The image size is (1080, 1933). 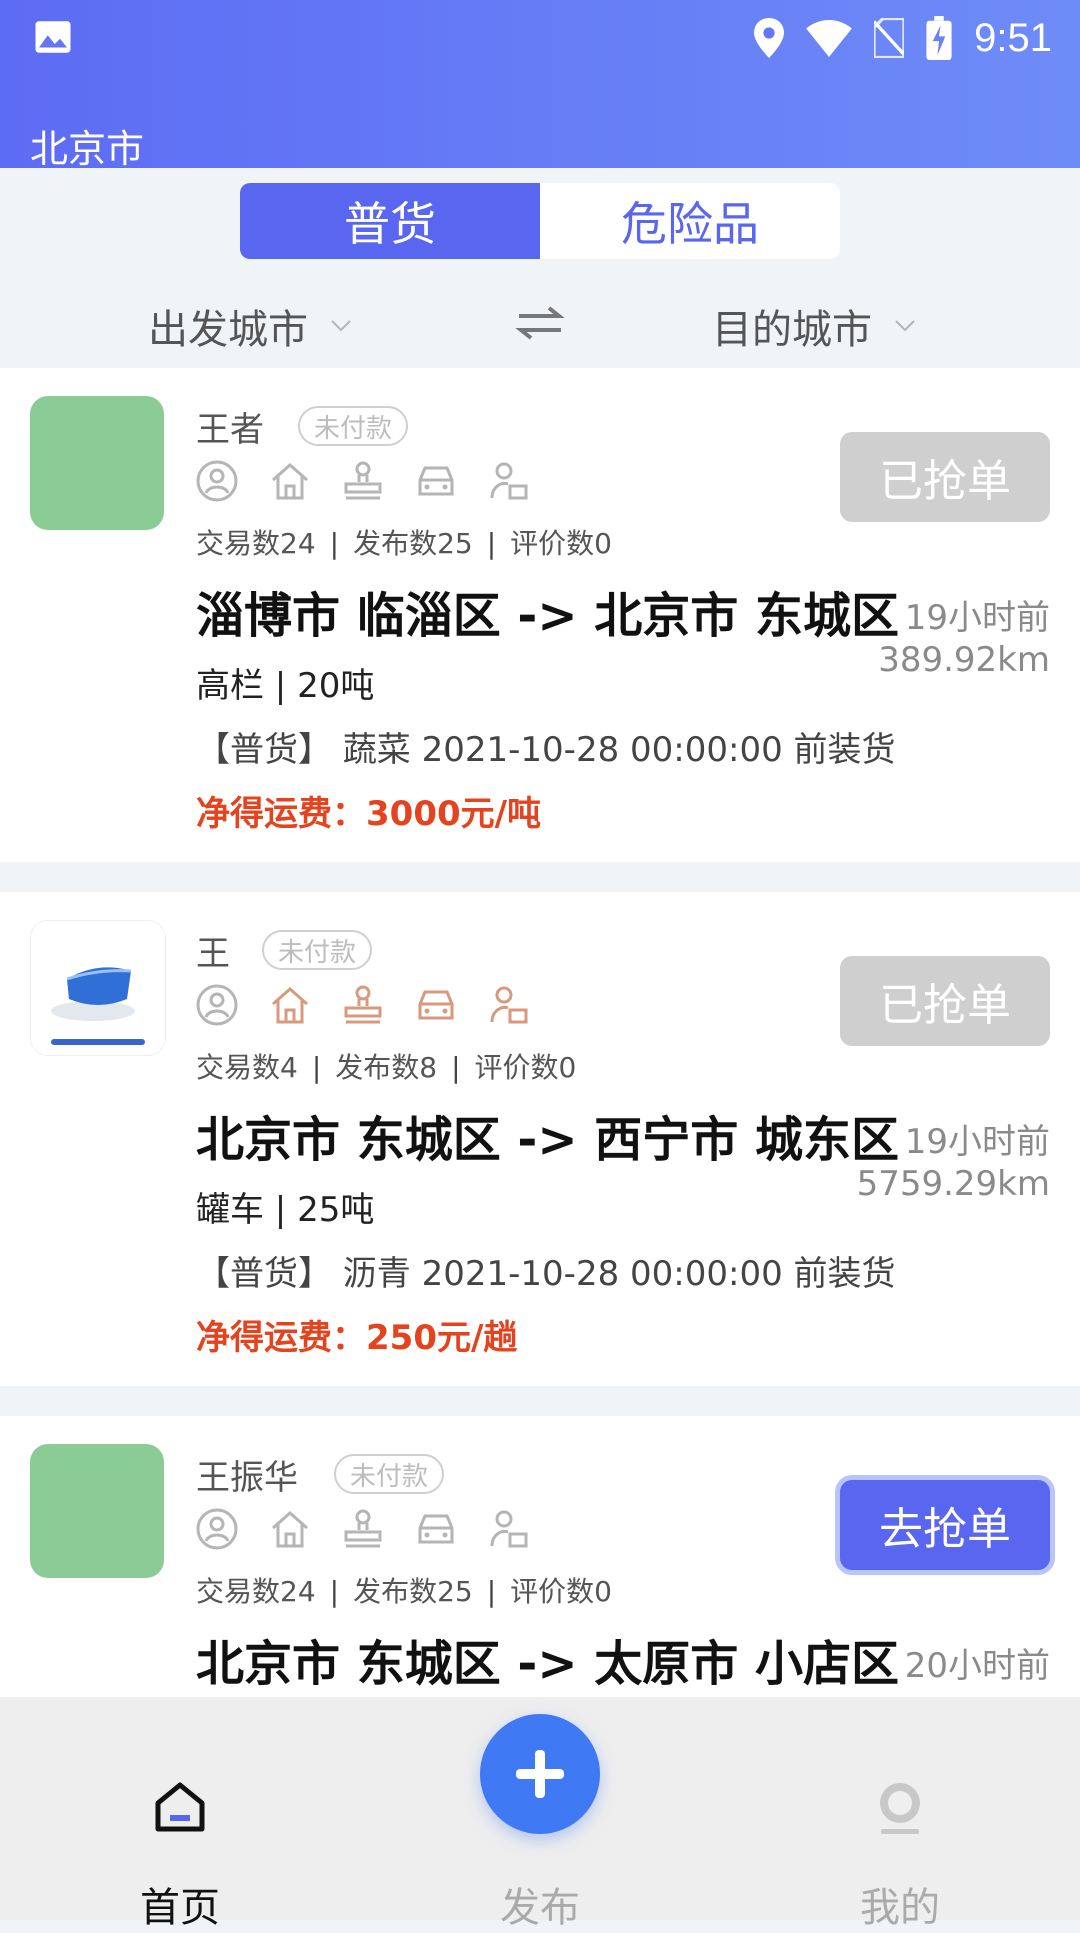 I want to click on goods-info: 【普货】 蔬菜 2021-10-28 00:00:00 前装货, so click(x=546, y=750).